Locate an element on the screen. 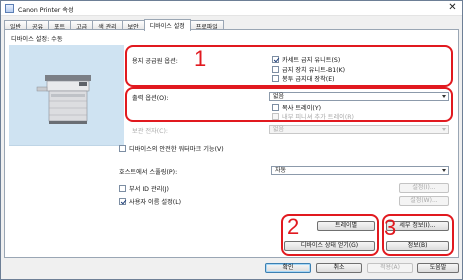  checkbox-checked-icon is located at coordinates (122, 201).